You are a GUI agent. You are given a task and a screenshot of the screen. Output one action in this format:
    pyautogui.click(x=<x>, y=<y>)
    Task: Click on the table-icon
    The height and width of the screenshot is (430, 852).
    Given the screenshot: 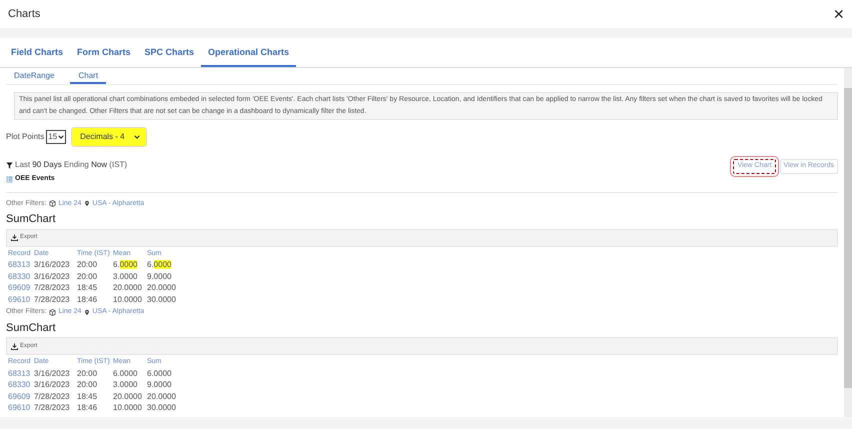 What is the action you would take?
    pyautogui.click(x=9, y=179)
    